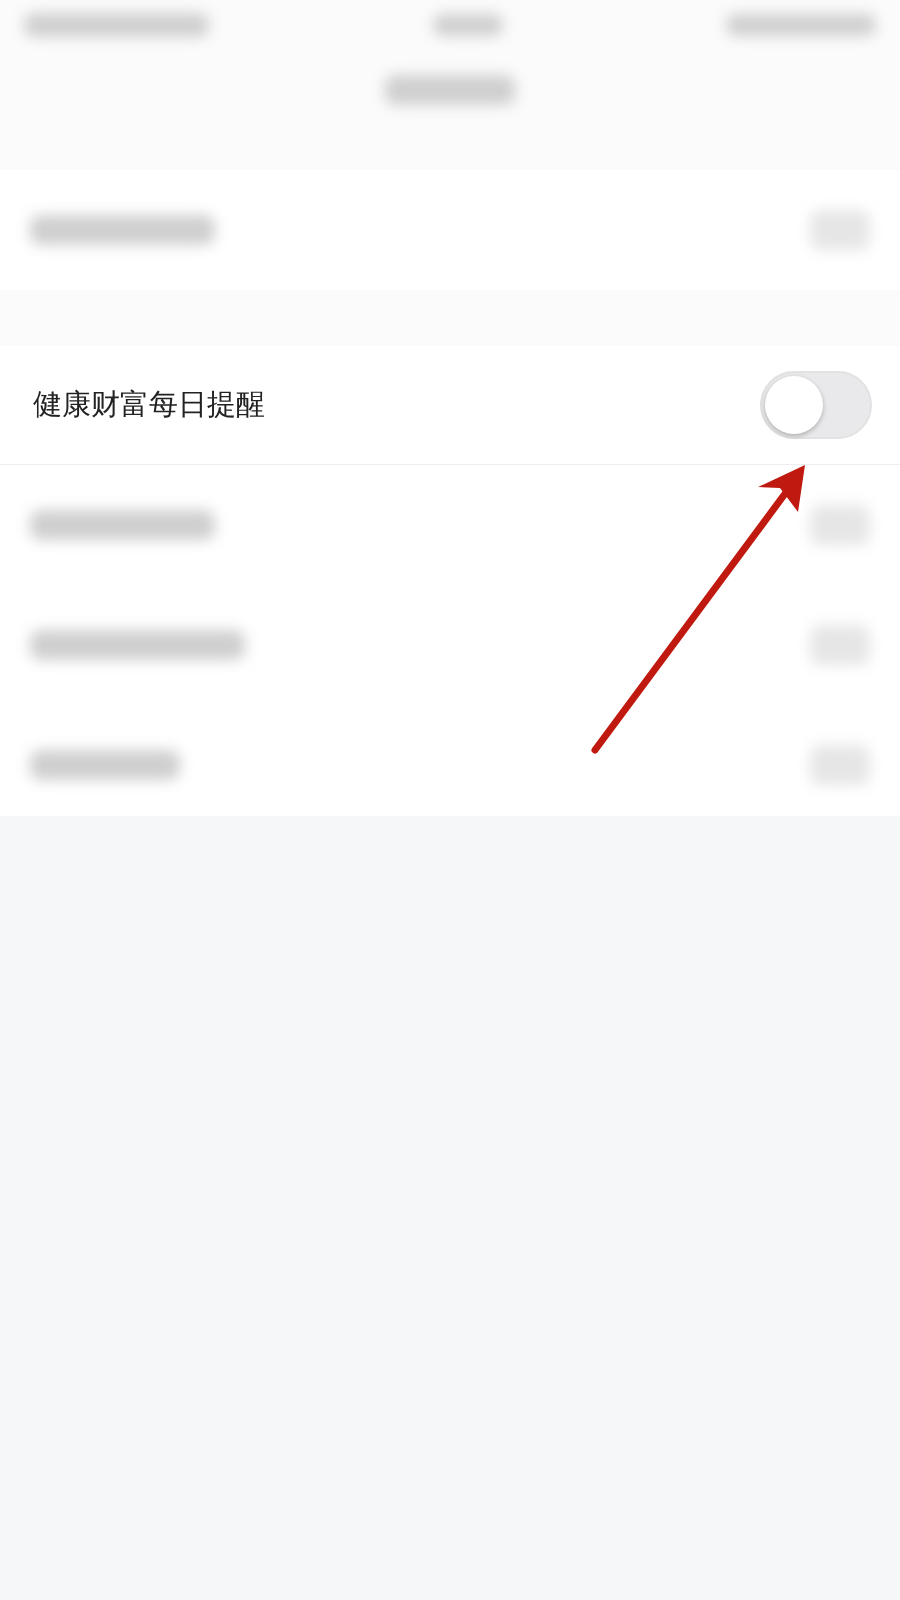 The height and width of the screenshot is (1600, 900). Describe the element at coordinates (467, 25) in the screenshot. I see `blurred-status-text` at that location.